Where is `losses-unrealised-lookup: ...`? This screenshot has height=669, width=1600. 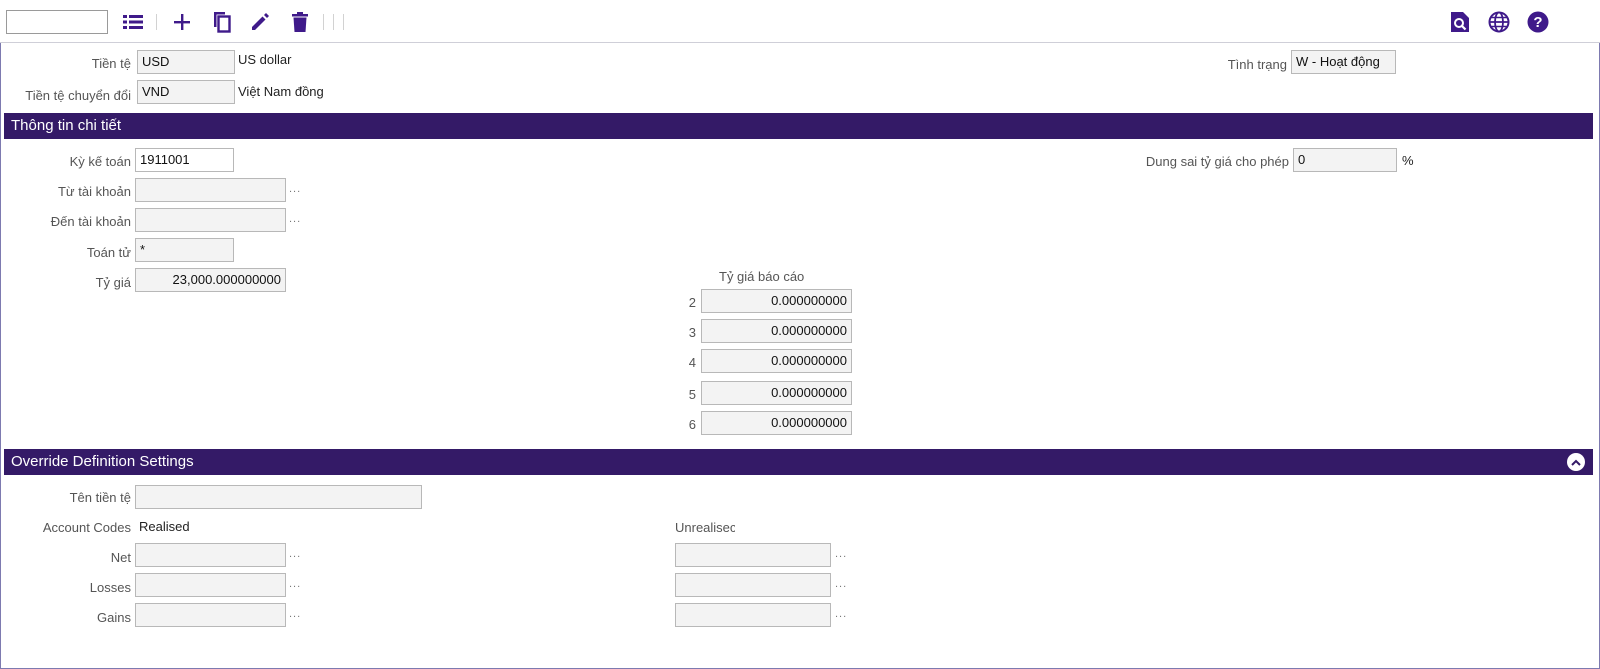
losses-unrealised-lookup: ... is located at coordinates (841, 584).